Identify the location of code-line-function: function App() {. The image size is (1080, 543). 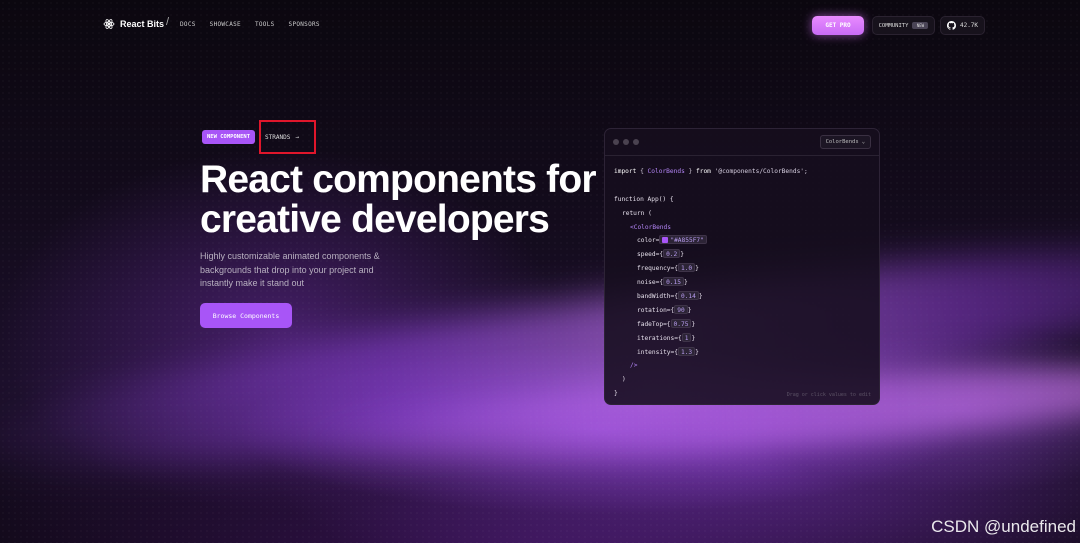
(644, 199).